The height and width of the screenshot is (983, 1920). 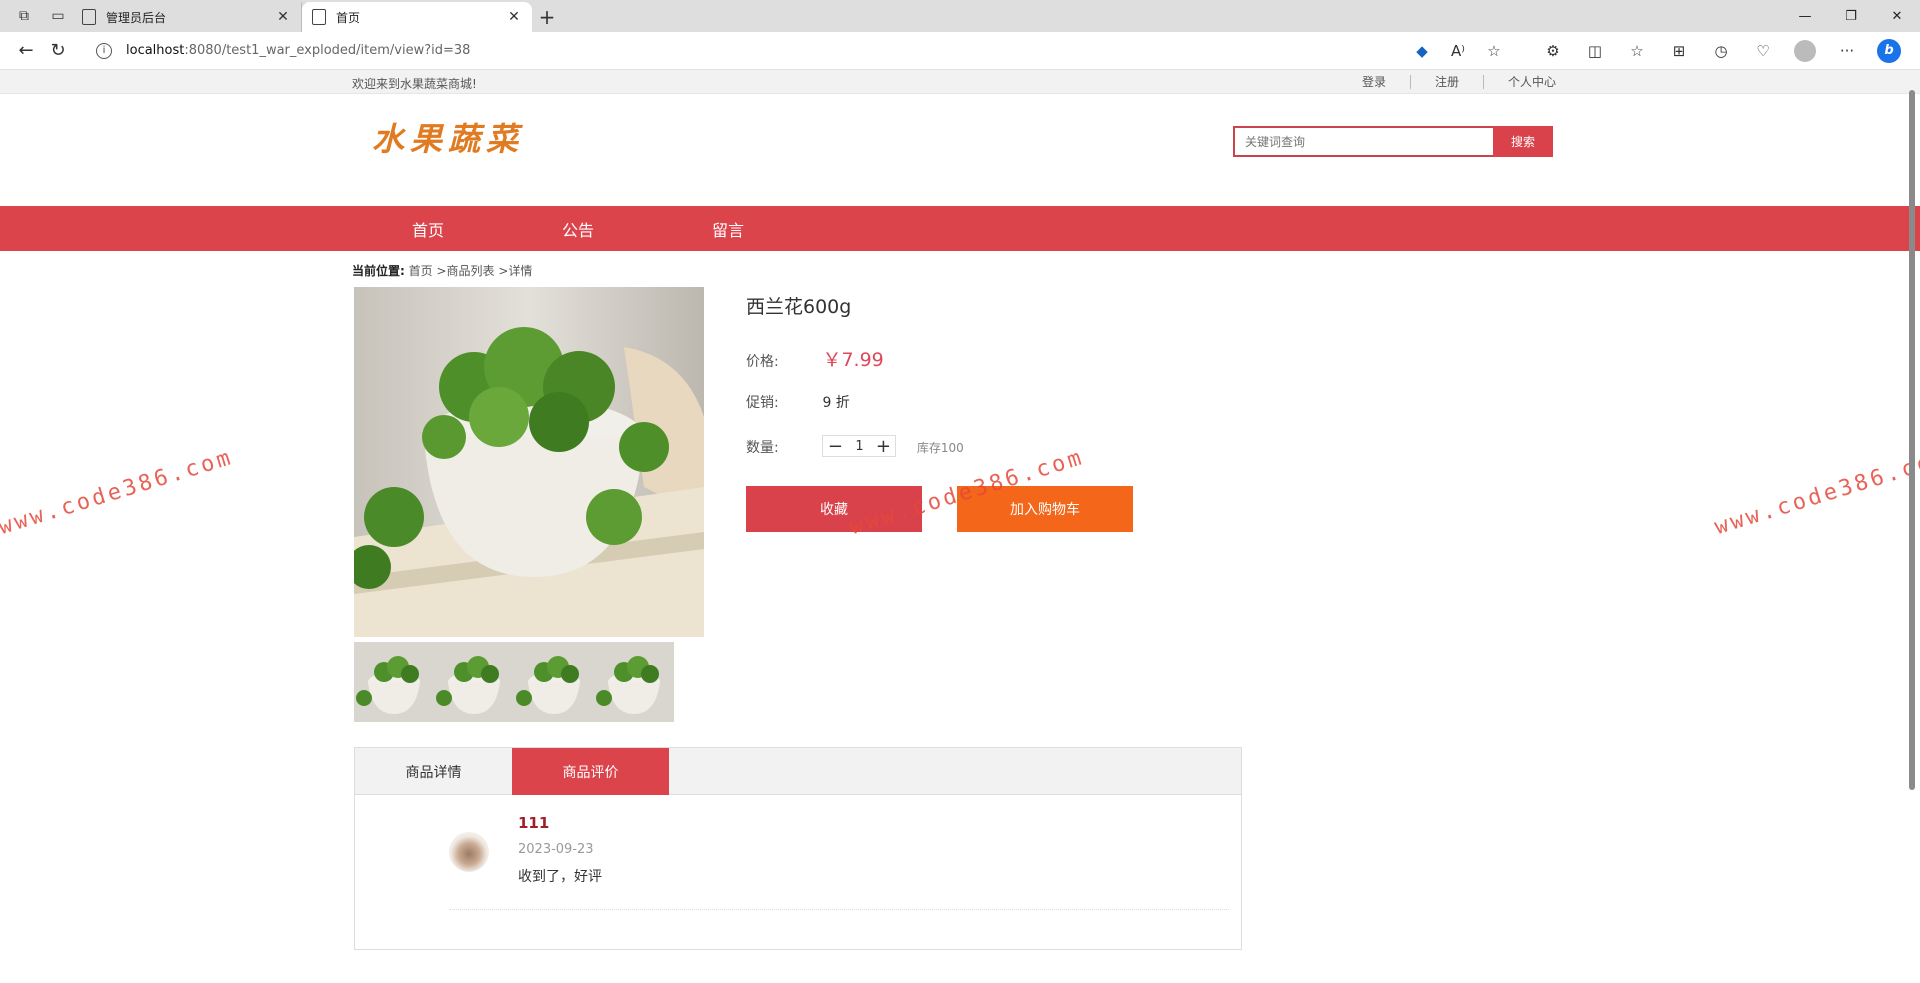 What do you see at coordinates (1553, 51) in the screenshot?
I see `extensions-icon: ⚙` at bounding box center [1553, 51].